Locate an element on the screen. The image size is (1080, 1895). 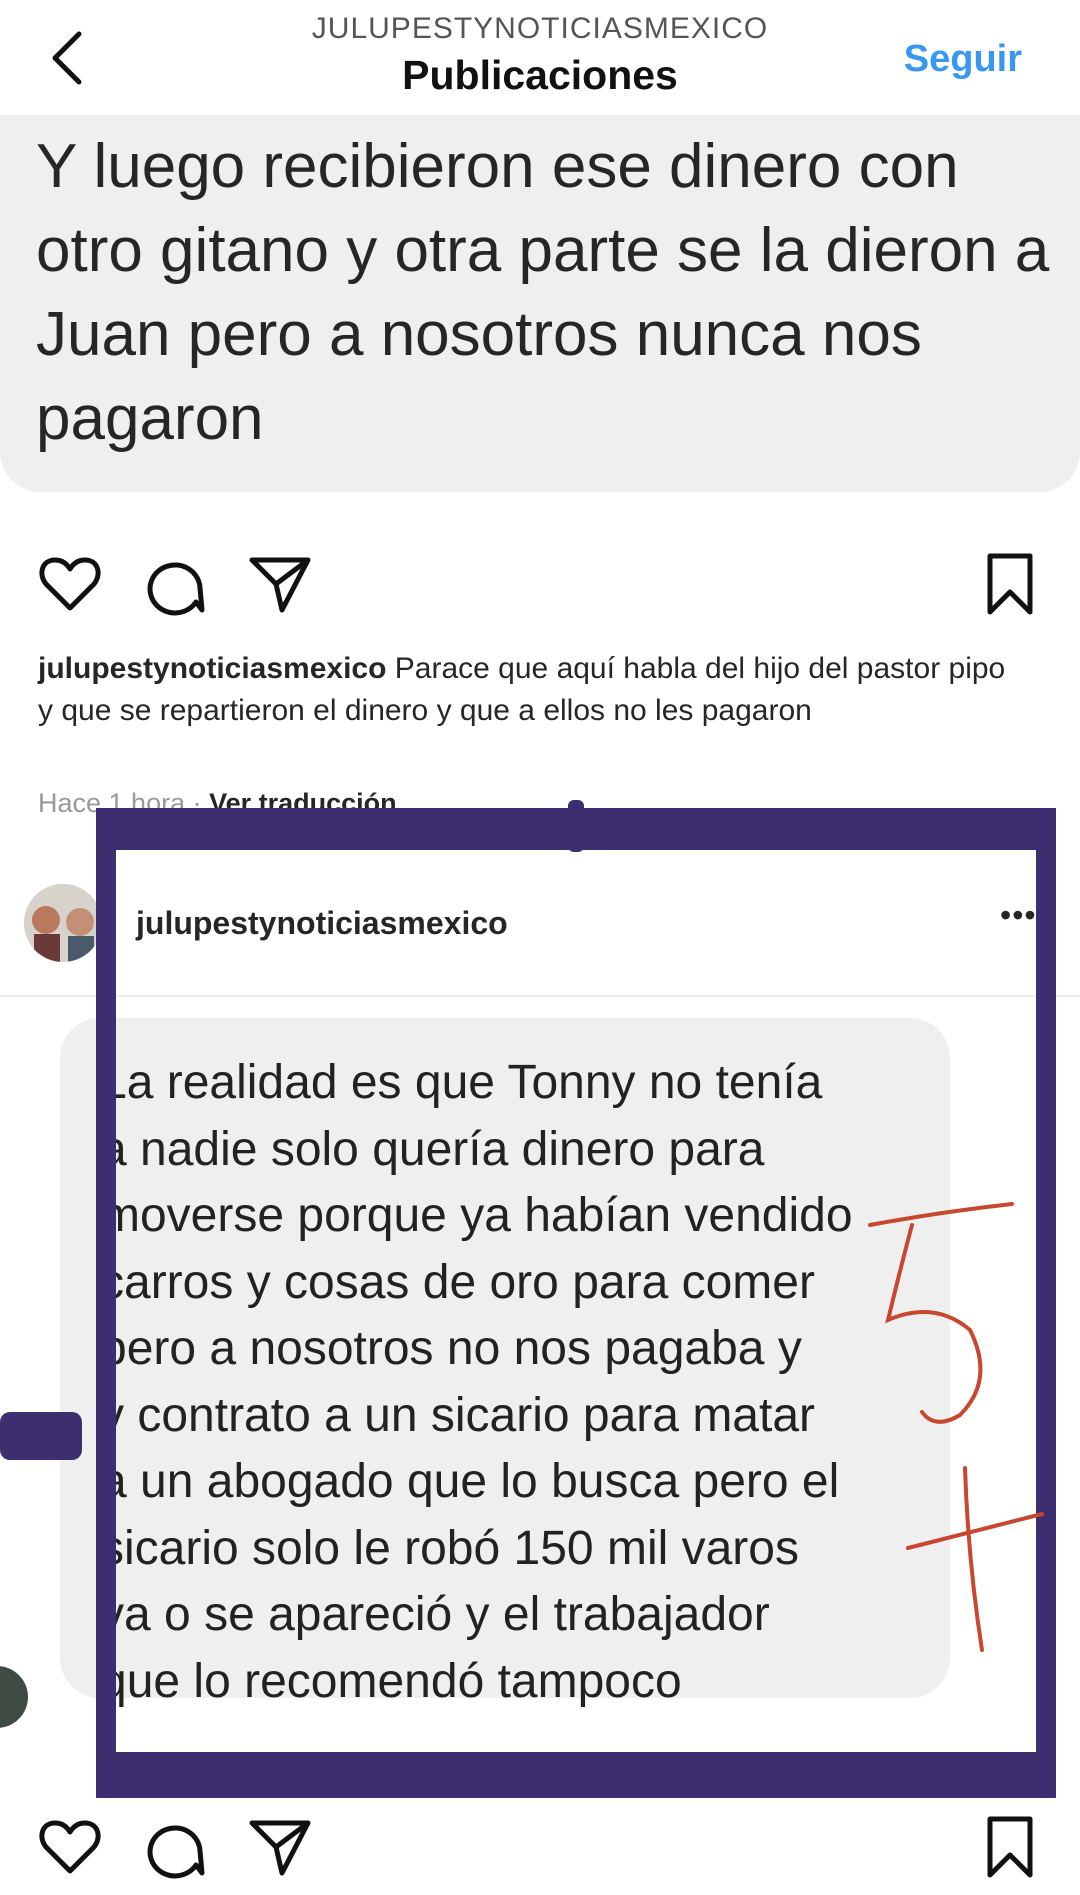
comment-line: sicario solo le robó 150 mil varos is located at coordinates (449, 1548).